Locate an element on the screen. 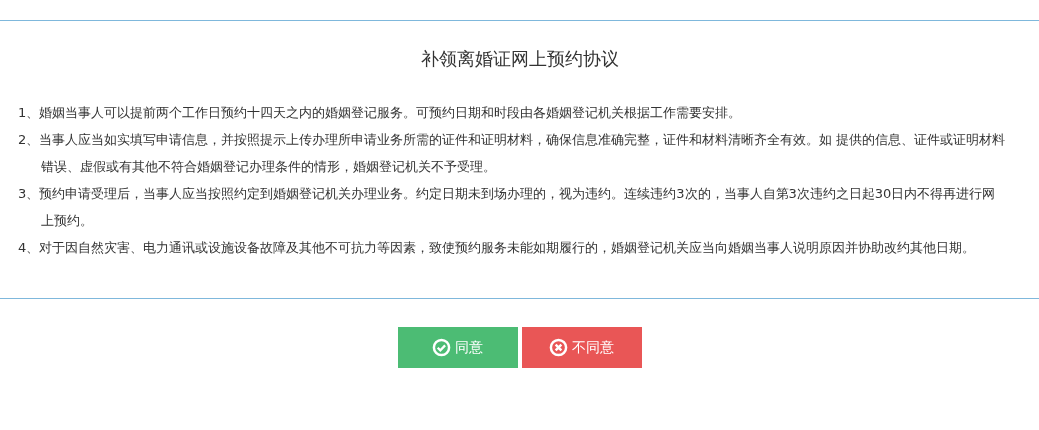 The width and height of the screenshot is (1039, 430). close-circle-icon is located at coordinates (558, 347).